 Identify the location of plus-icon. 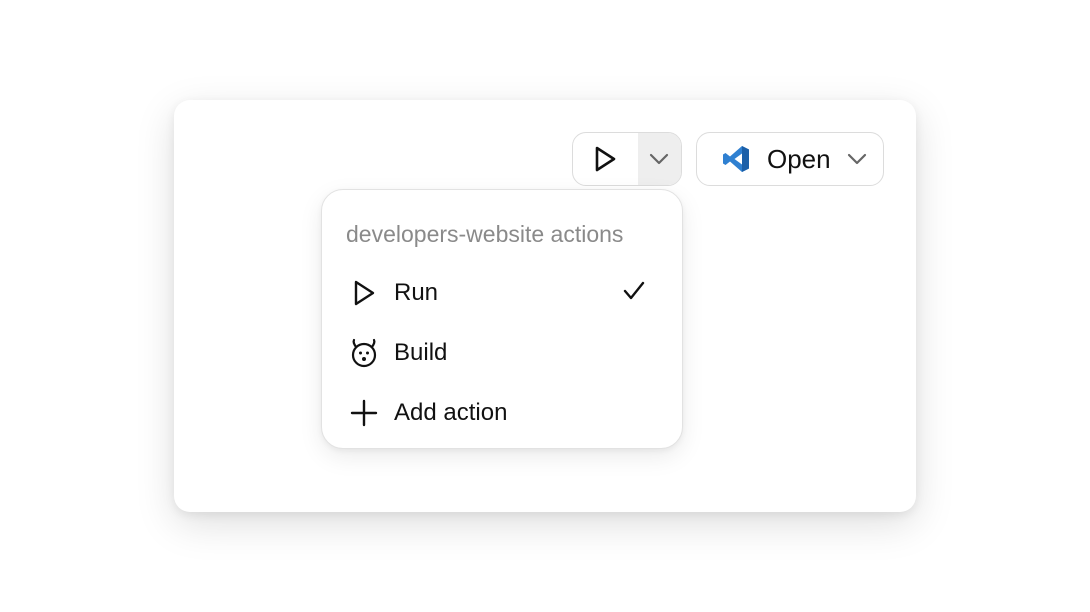
(364, 413).